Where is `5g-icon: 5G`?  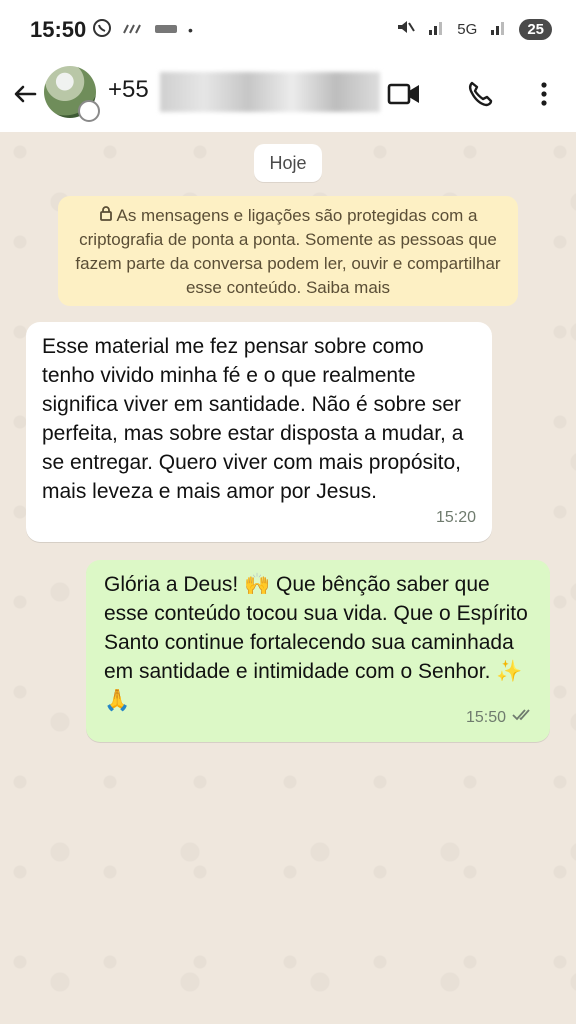
5g-icon: 5G is located at coordinates (467, 29).